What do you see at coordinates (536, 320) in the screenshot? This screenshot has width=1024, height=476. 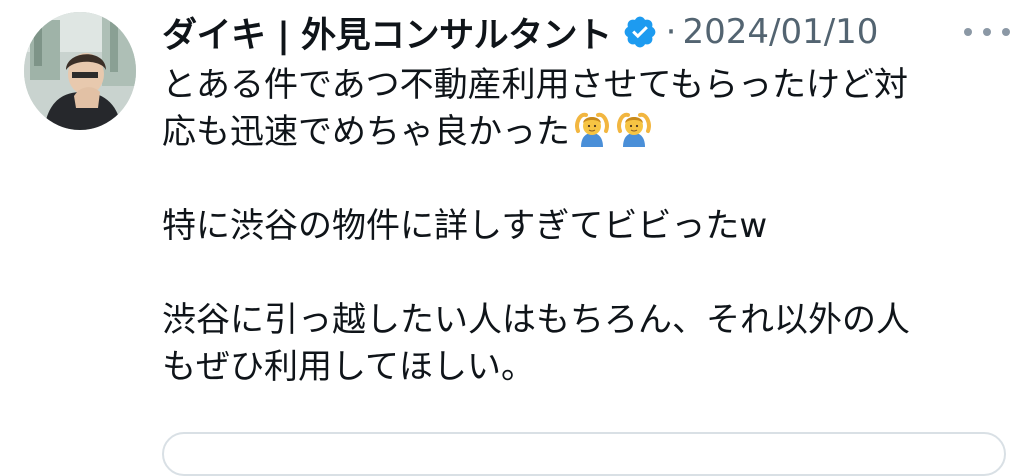 I see `tweet-text-line: 渋谷に引っ越したい人はもちろん、それ以外の人` at bounding box center [536, 320].